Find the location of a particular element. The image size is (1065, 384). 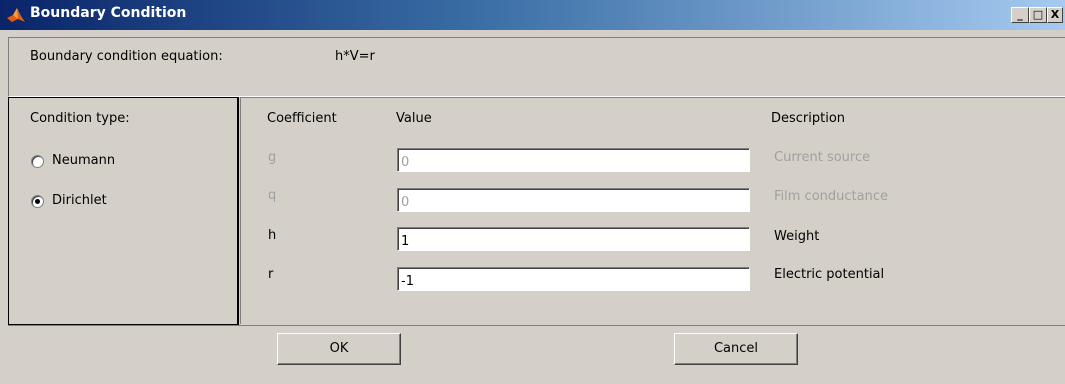

h-description: Weight is located at coordinates (797, 236).